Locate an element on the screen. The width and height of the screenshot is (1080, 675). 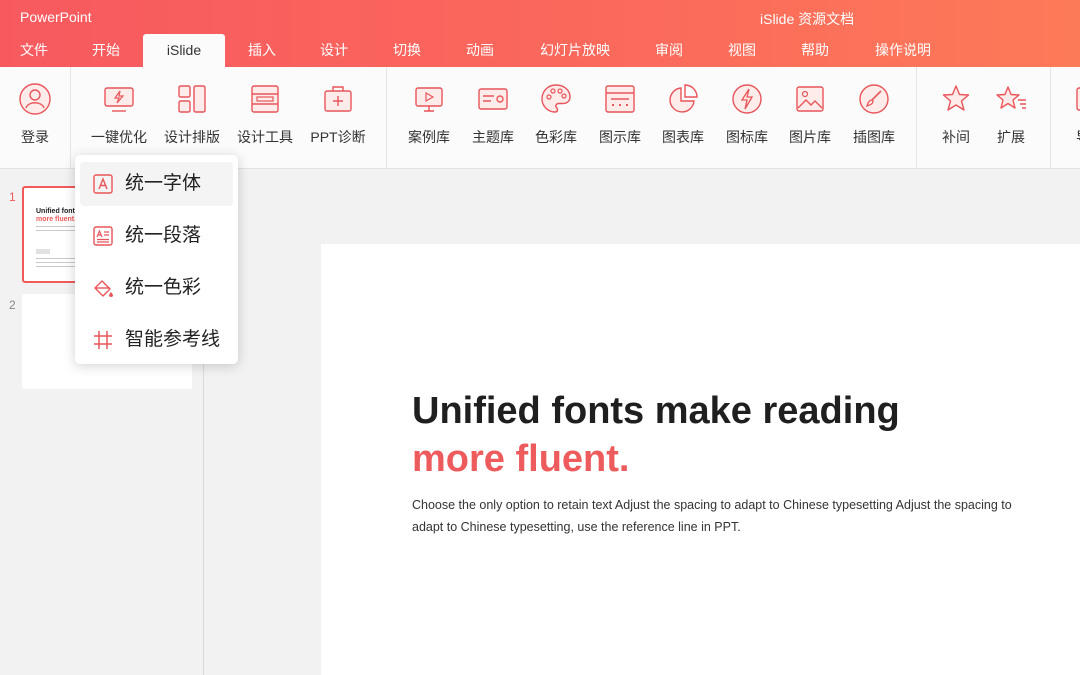
brush-circle-icon is located at coordinates (874, 99).